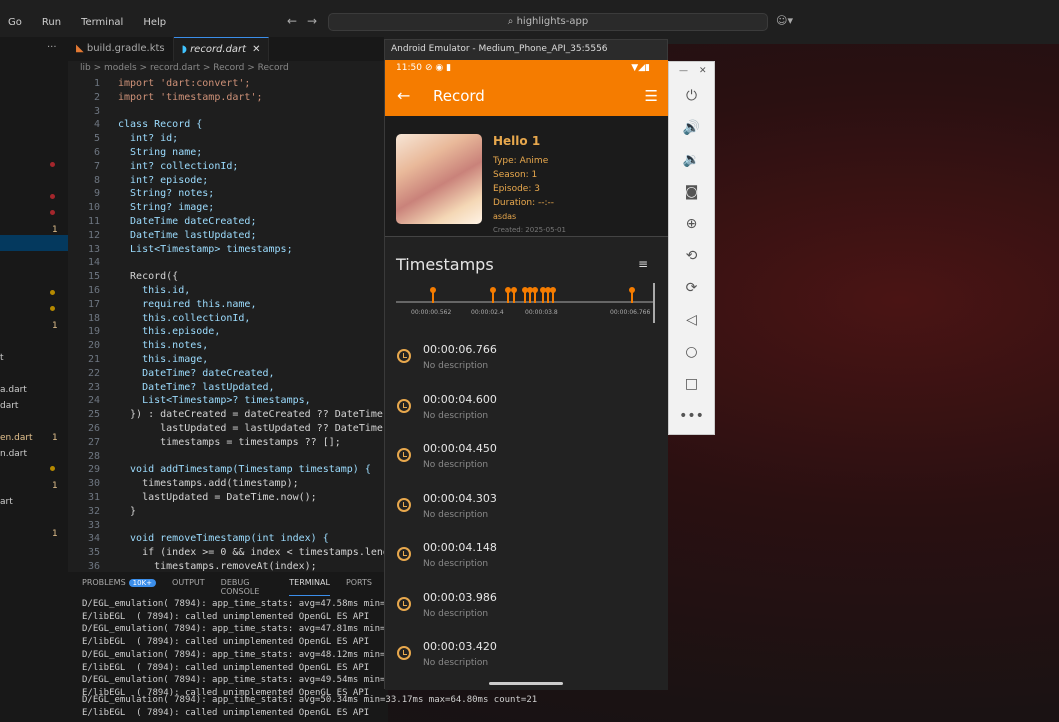 The height and width of the screenshot is (722, 1059). I want to click on line-number: 23, so click(93, 387).